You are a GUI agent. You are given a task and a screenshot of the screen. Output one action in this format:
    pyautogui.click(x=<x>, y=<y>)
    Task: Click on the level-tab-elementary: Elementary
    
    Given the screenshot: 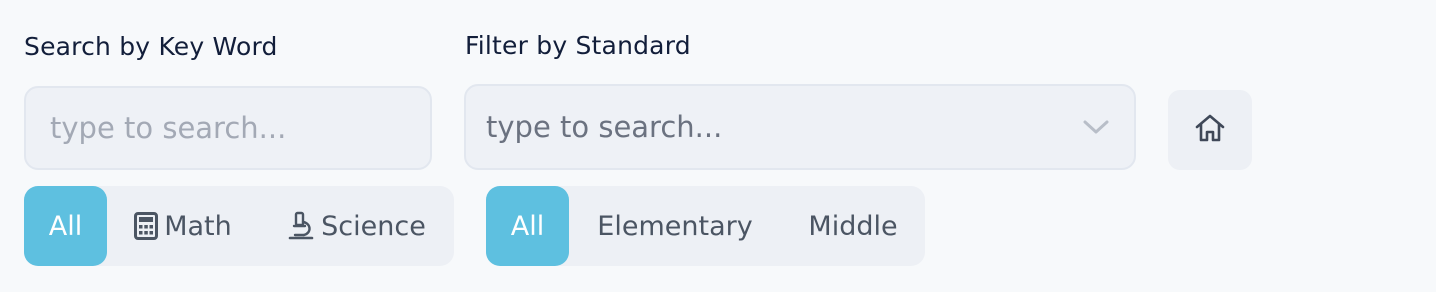 What is the action you would take?
    pyautogui.click(x=675, y=226)
    